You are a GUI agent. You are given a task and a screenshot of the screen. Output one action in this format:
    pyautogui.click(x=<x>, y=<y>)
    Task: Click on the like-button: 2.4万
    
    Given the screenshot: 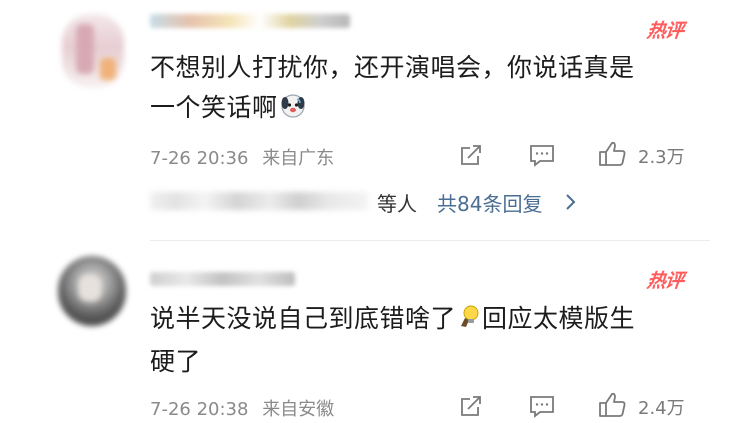 What is the action you would take?
    pyautogui.click(x=641, y=407)
    